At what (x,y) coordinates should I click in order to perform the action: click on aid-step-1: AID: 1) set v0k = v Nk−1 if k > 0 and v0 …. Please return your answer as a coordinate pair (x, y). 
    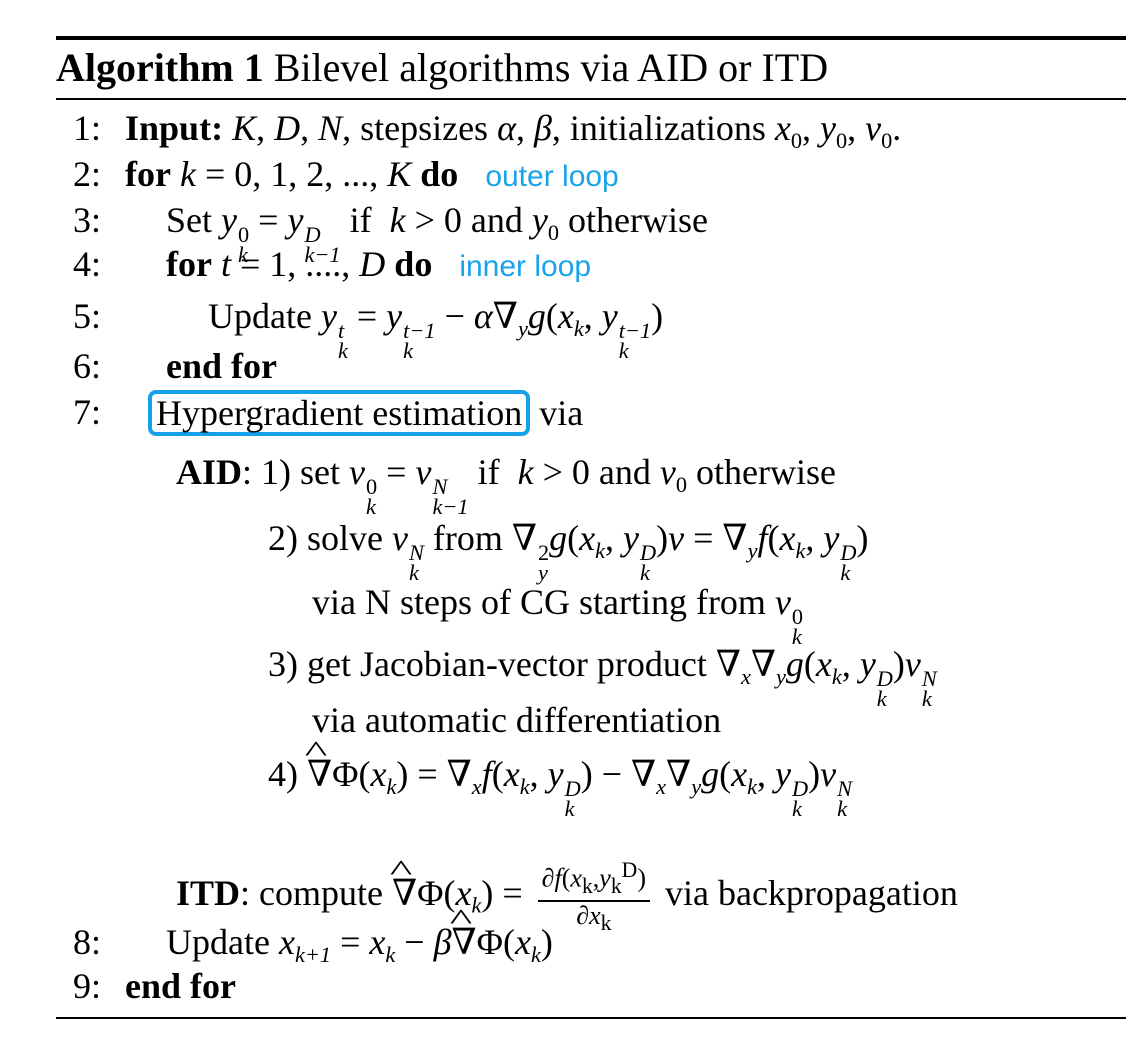
    Looking at the image, I should click on (506, 486).